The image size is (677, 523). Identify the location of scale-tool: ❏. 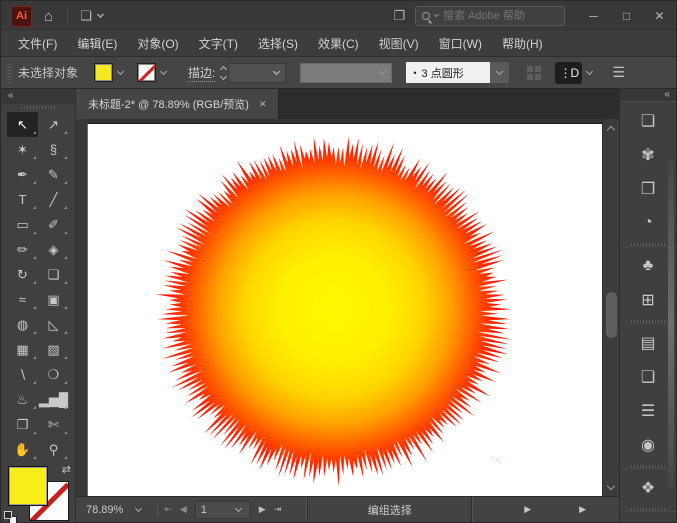
(53, 274).